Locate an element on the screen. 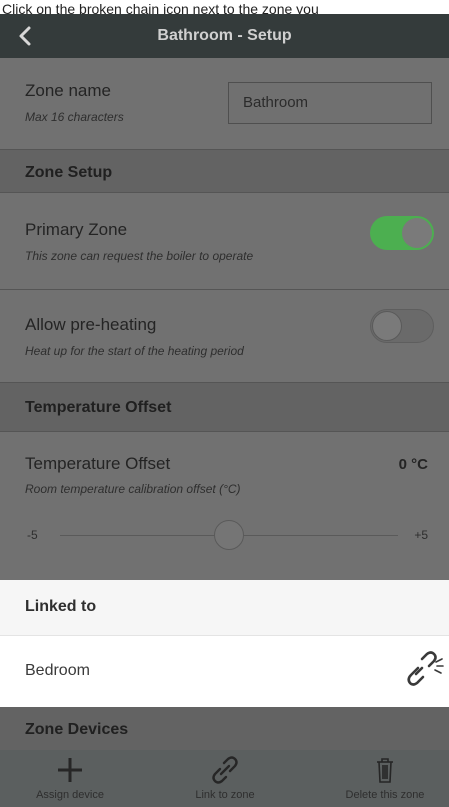  devices-header: Zone Devices is located at coordinates (224, 728).